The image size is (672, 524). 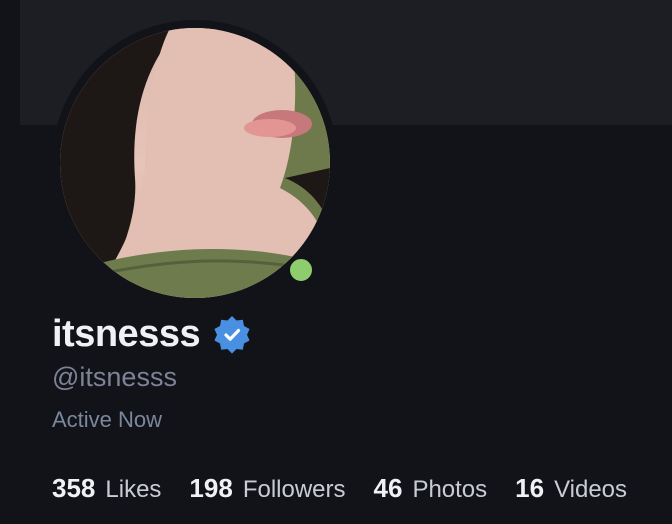 What do you see at coordinates (126, 333) in the screenshot?
I see `display-name: itsnesss` at bounding box center [126, 333].